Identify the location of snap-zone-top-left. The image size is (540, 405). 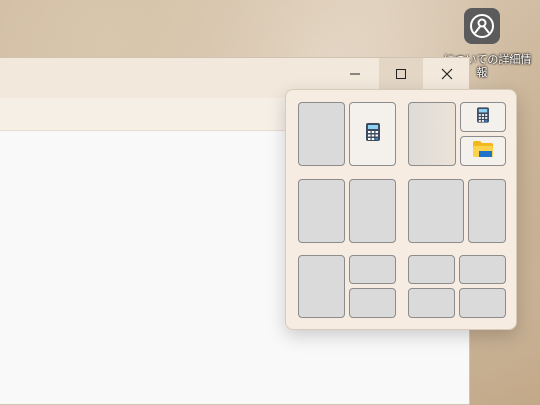
(431, 269).